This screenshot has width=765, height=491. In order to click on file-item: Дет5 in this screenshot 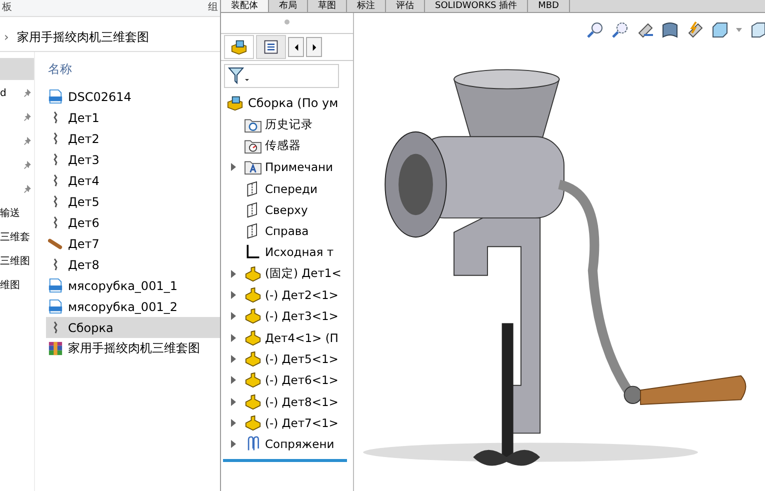, I will do `click(133, 201)`.